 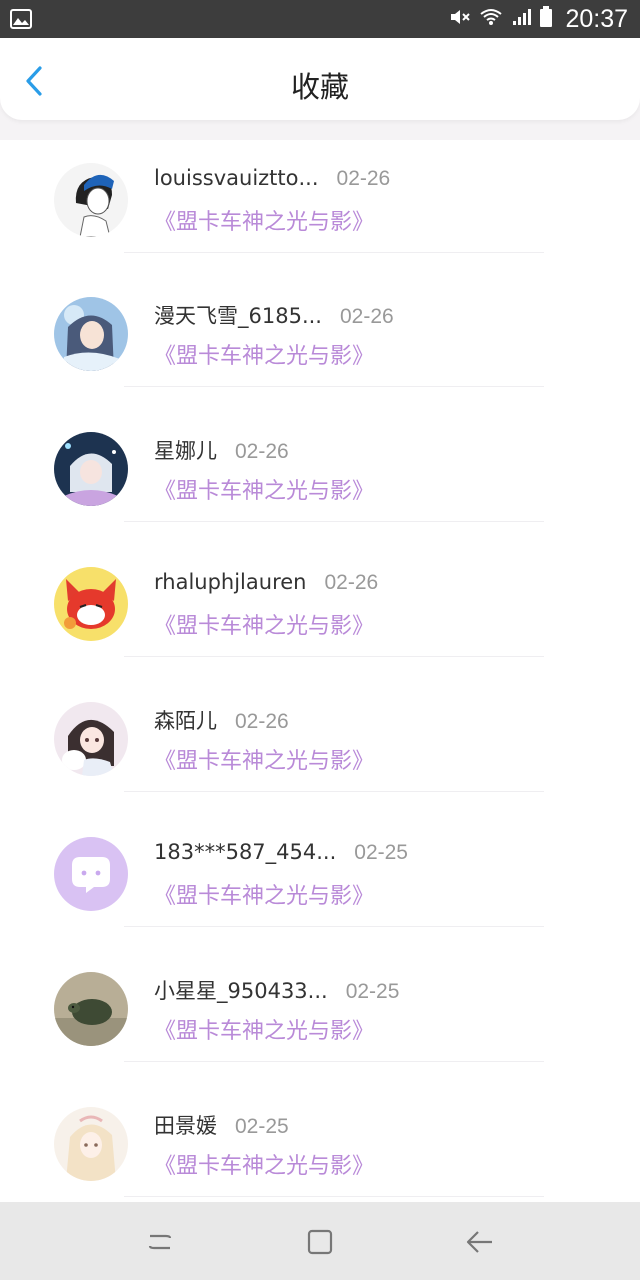 I want to click on nav-bar, so click(x=320, y=1241).